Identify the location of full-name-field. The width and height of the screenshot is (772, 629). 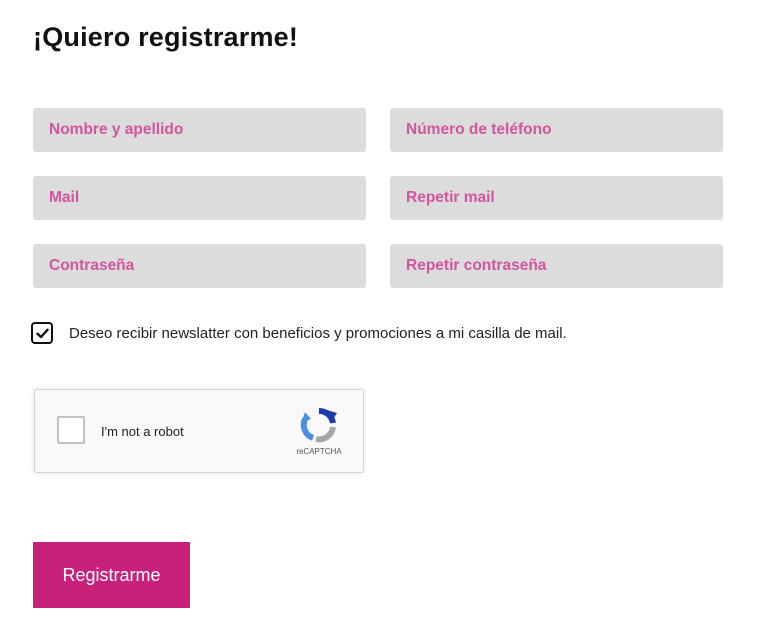
(199, 130).